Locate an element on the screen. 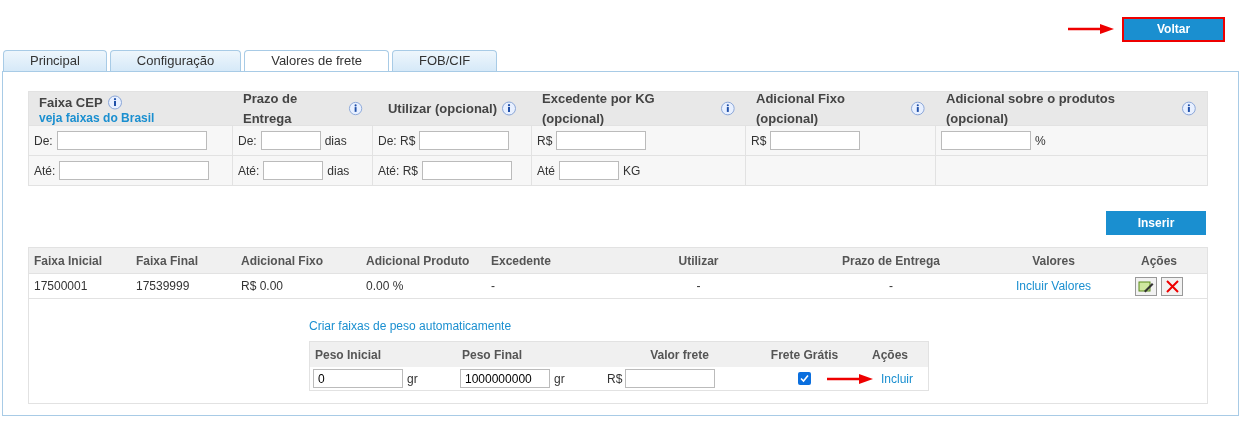  field-label: Até: R$ is located at coordinates (398, 171).